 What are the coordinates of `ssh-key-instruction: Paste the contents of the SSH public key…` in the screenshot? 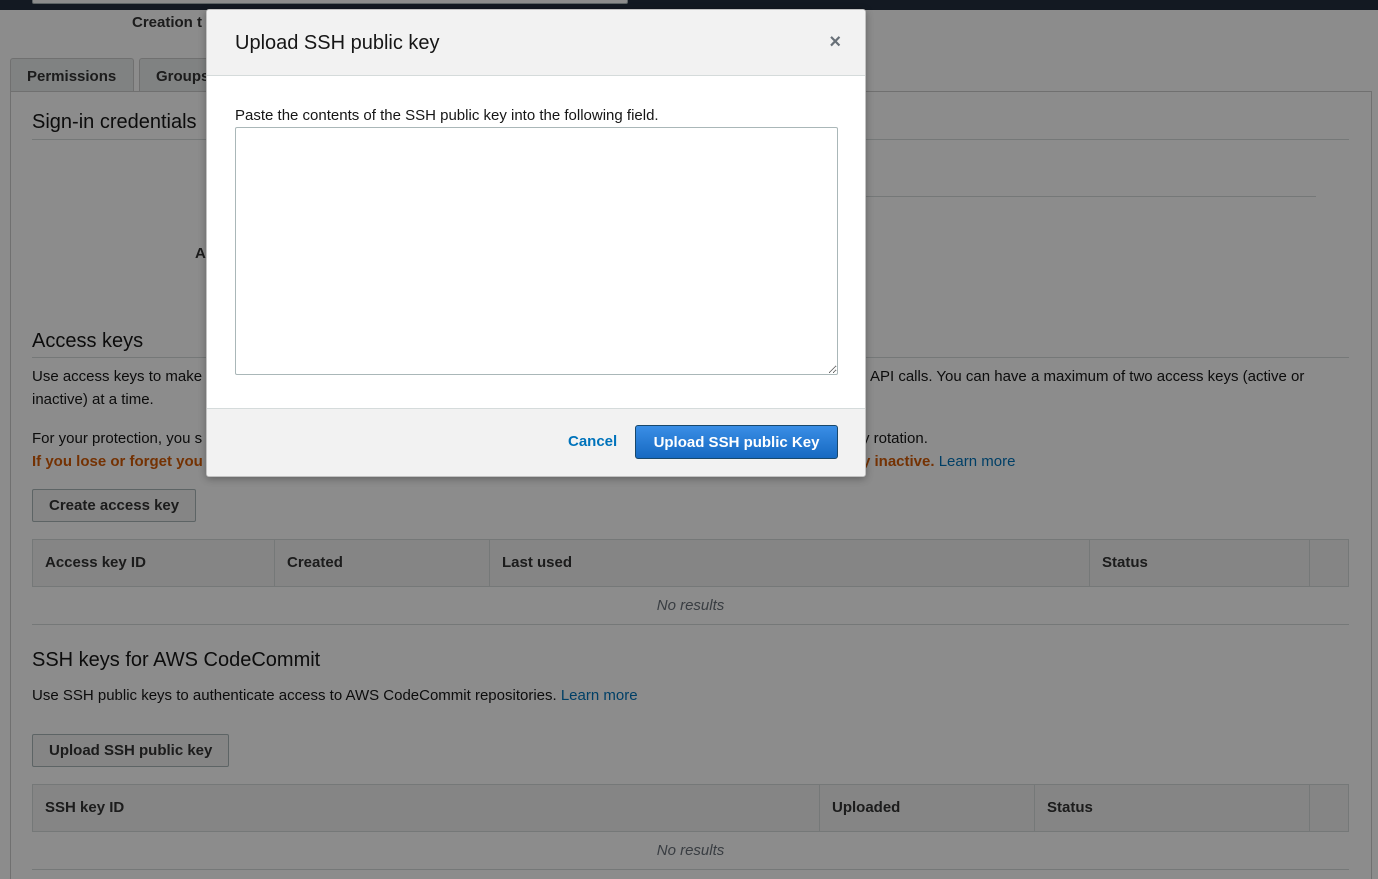 It's located at (447, 115).